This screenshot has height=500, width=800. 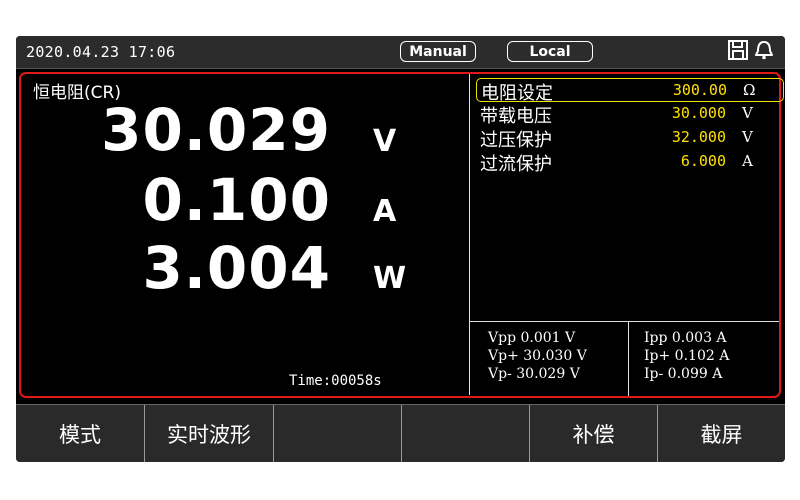 What do you see at coordinates (101, 52) in the screenshot?
I see `datetime: 2020.04.23 17:06` at bounding box center [101, 52].